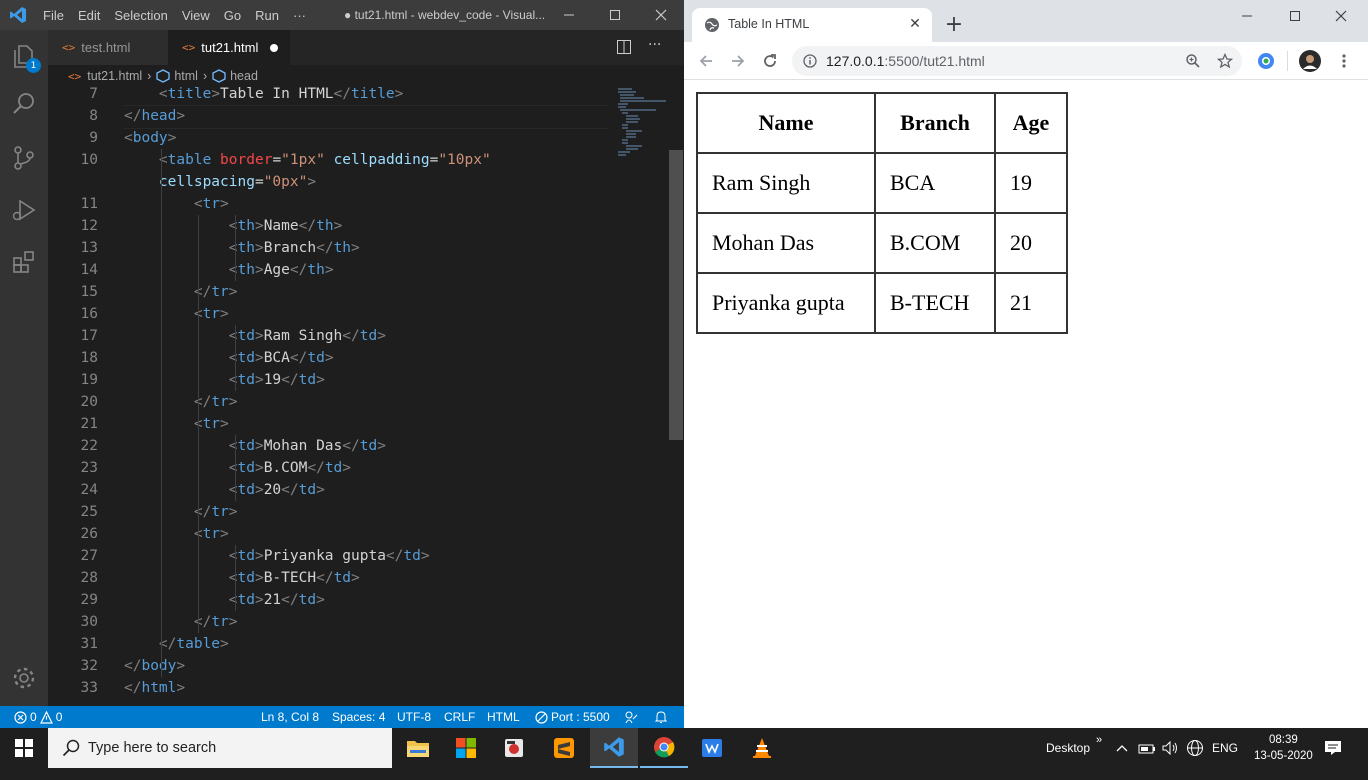 This screenshot has width=1368, height=780. What do you see at coordinates (564, 748) in the screenshot?
I see `taskbar-sublime` at bounding box center [564, 748].